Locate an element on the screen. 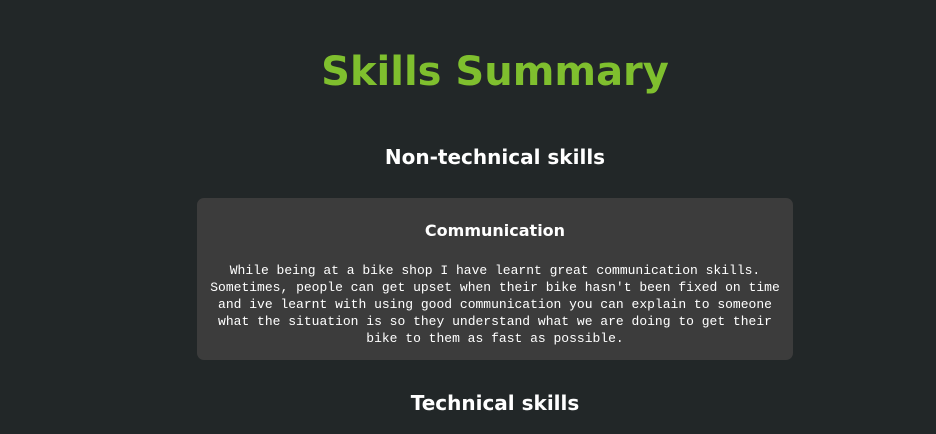 The image size is (936, 434). page-title: Skills Summary is located at coordinates (495, 72).